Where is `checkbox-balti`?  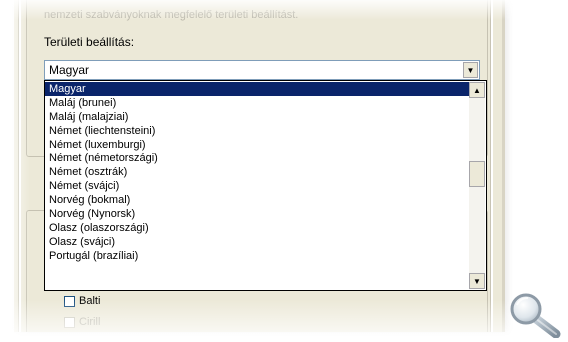
checkbox-balti is located at coordinates (69, 301).